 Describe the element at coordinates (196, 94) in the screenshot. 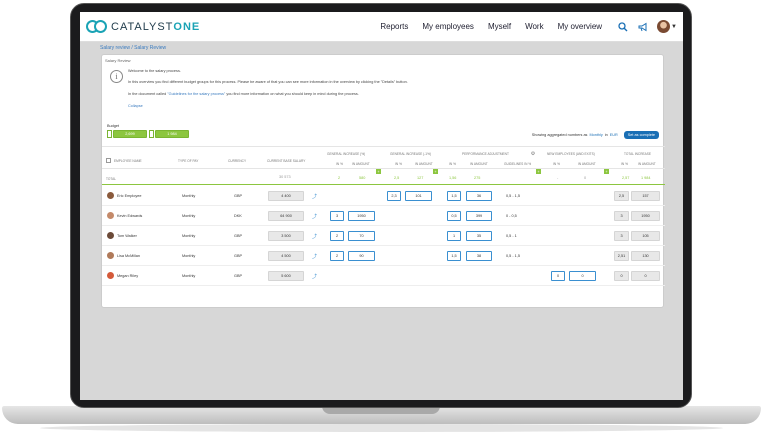

I see `guidelines-link: "Guidelines for the salary process"` at that location.